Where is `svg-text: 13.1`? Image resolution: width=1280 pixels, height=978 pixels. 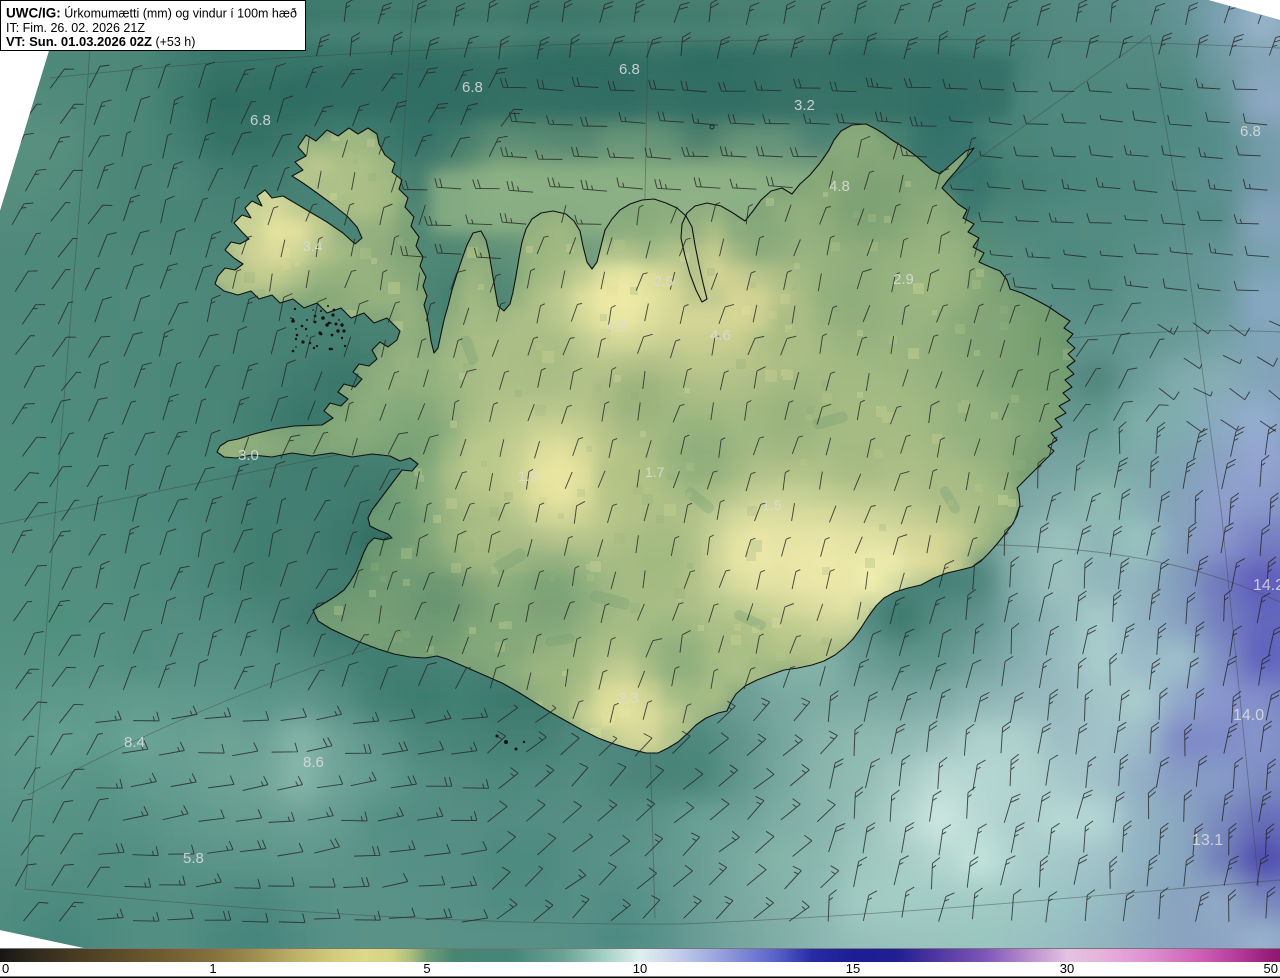
svg-text: 13.1 is located at coordinates (1207, 840).